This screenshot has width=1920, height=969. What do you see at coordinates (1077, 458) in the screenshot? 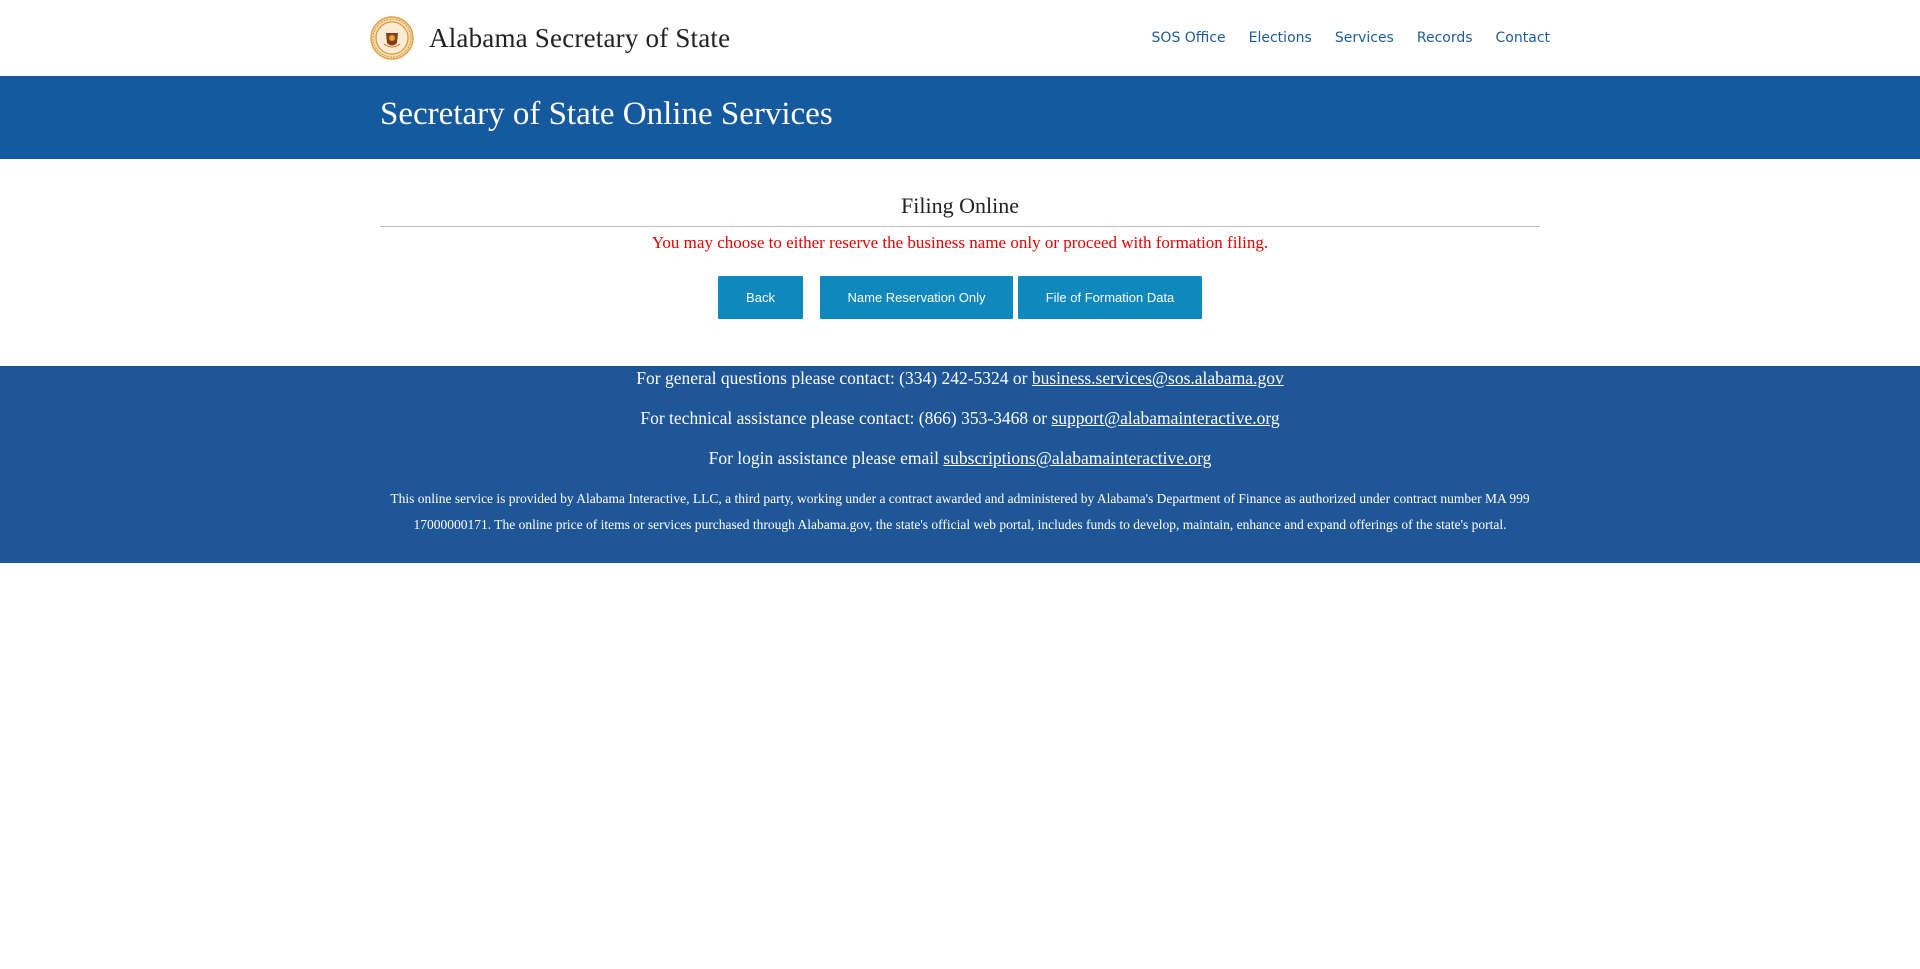
I see `login-email-link: subscriptions@alabamainteractive.org` at bounding box center [1077, 458].